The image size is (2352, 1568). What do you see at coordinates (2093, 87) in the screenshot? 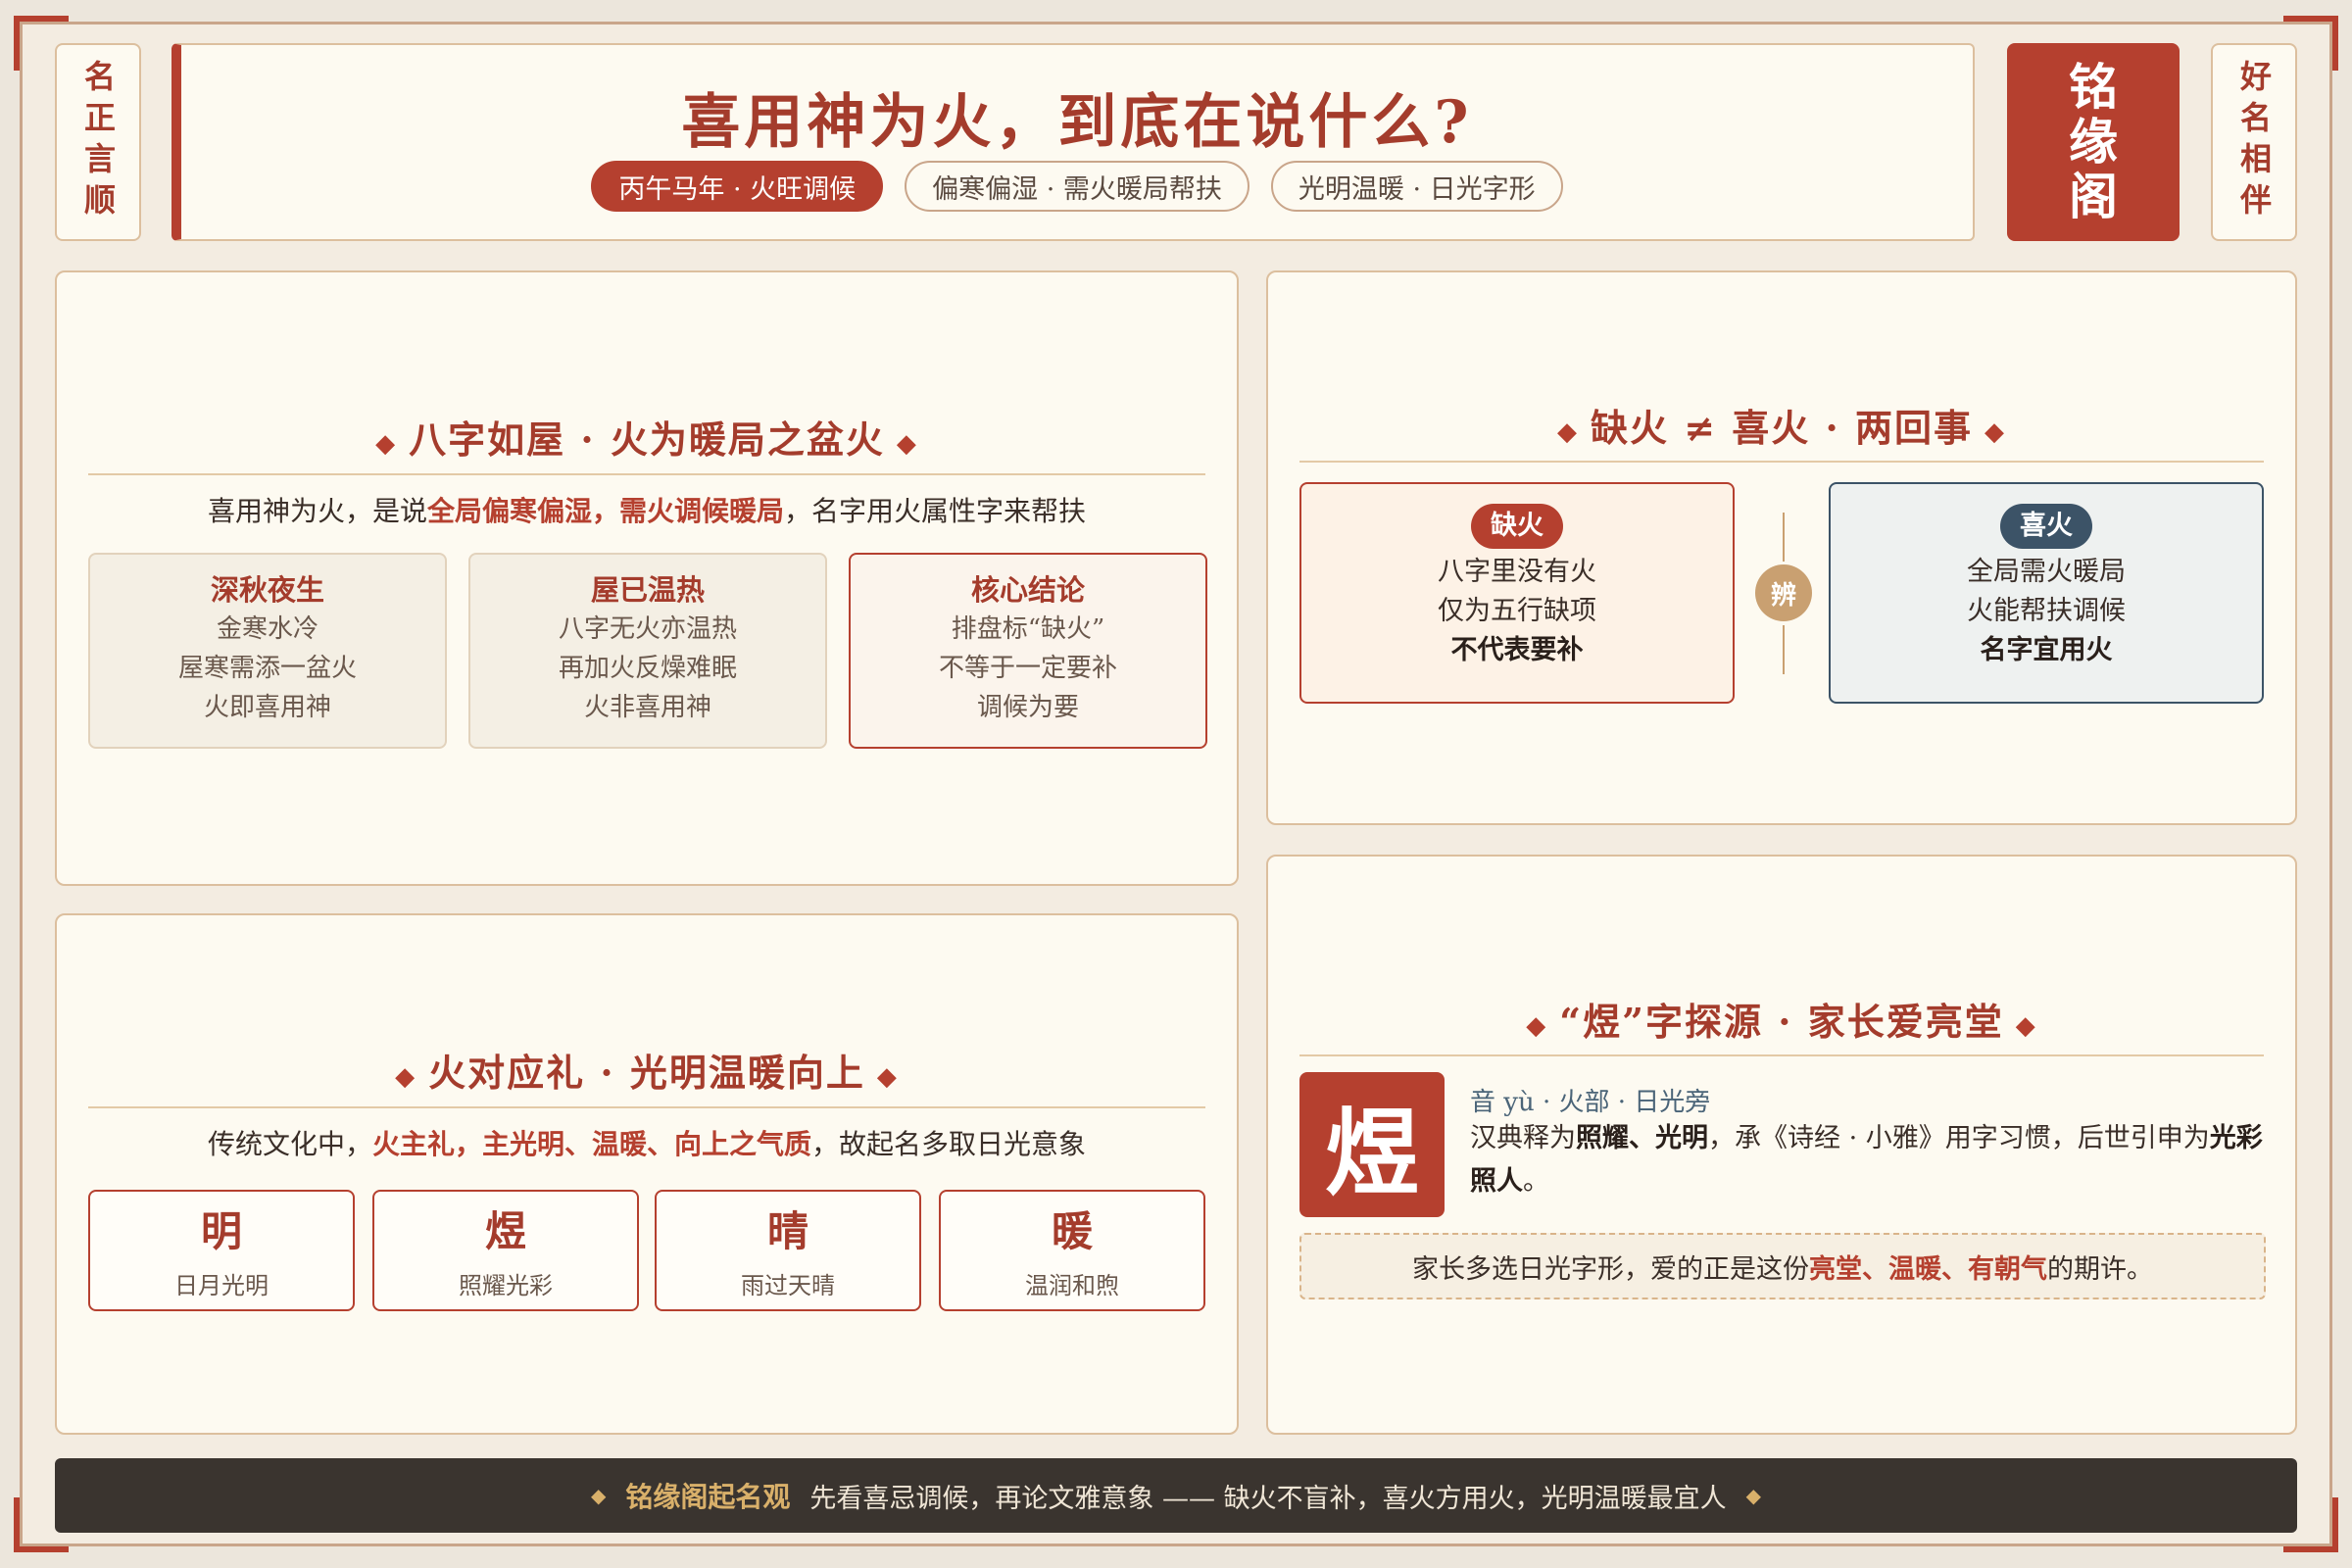
I see `seal-char: 铭` at bounding box center [2093, 87].